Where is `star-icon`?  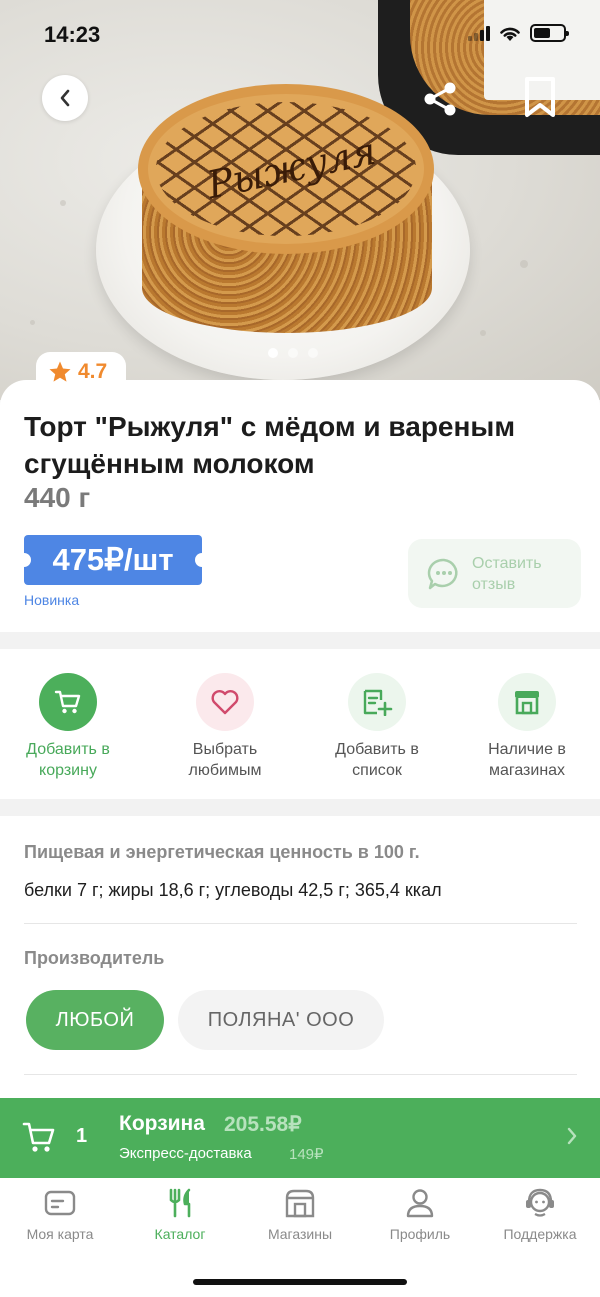 star-icon is located at coordinates (60, 371).